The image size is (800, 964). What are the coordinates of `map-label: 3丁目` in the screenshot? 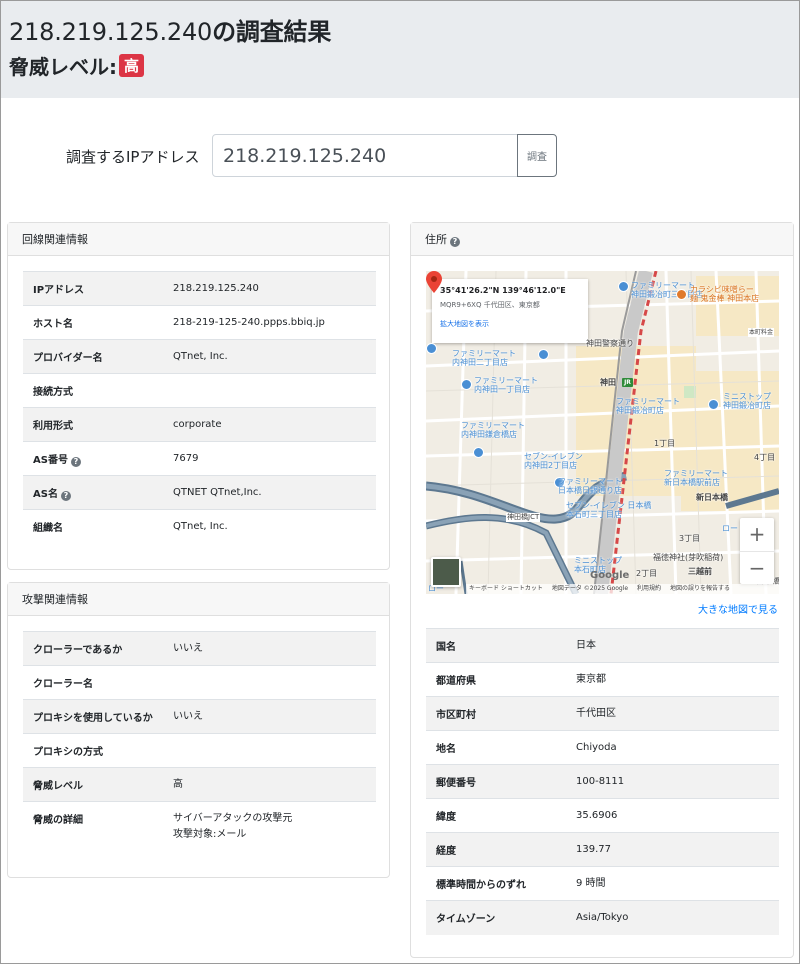 It's located at (690, 538).